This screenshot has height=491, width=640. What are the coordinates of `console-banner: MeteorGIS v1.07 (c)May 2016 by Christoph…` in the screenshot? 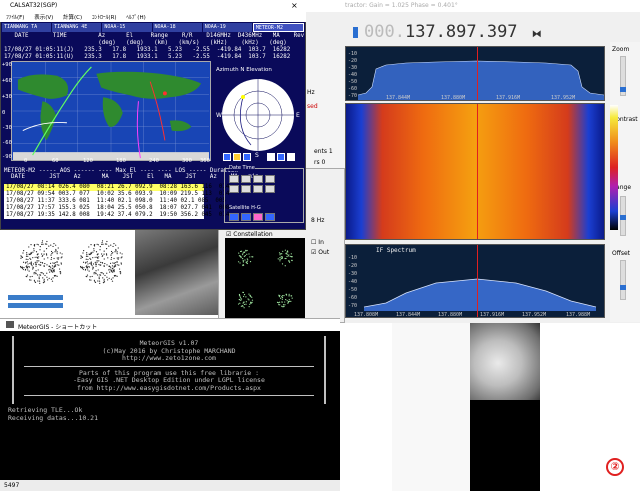 It's located at (169, 370).